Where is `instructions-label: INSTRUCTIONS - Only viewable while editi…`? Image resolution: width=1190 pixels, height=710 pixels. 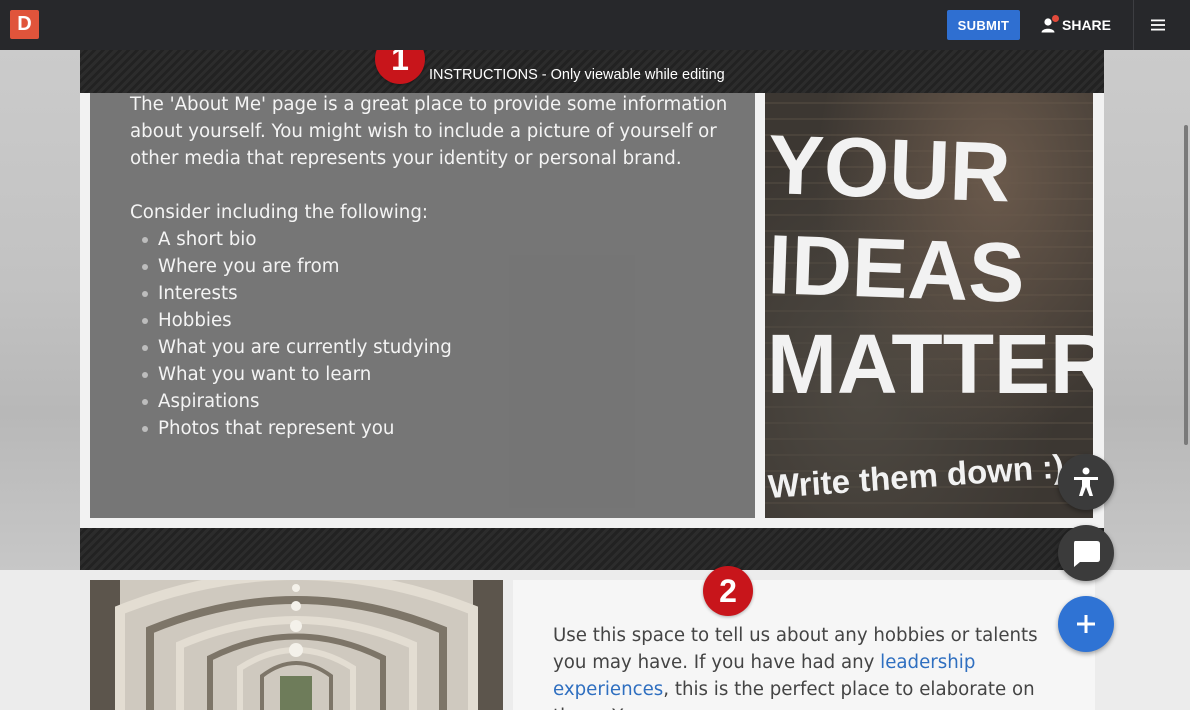
instructions-label: INSTRUCTIONS - Only viewable while editi… is located at coordinates (577, 75).